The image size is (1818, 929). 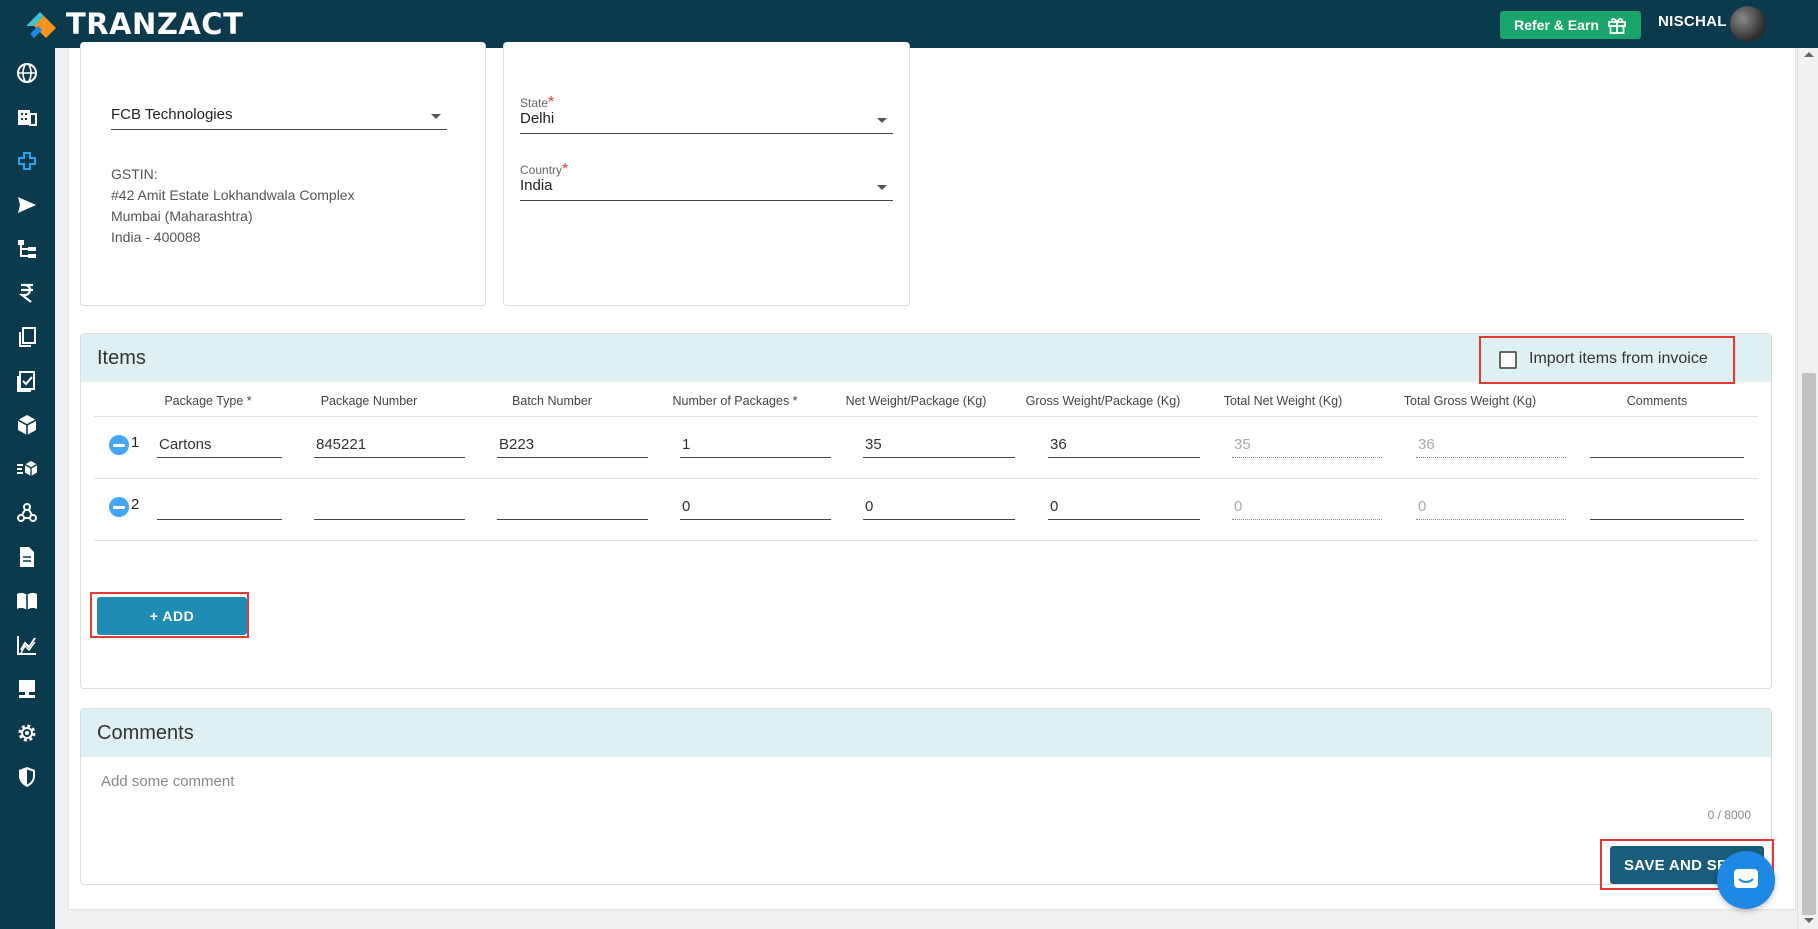 I want to click on column-header: Total Net Weight (Kg), so click(x=1283, y=401).